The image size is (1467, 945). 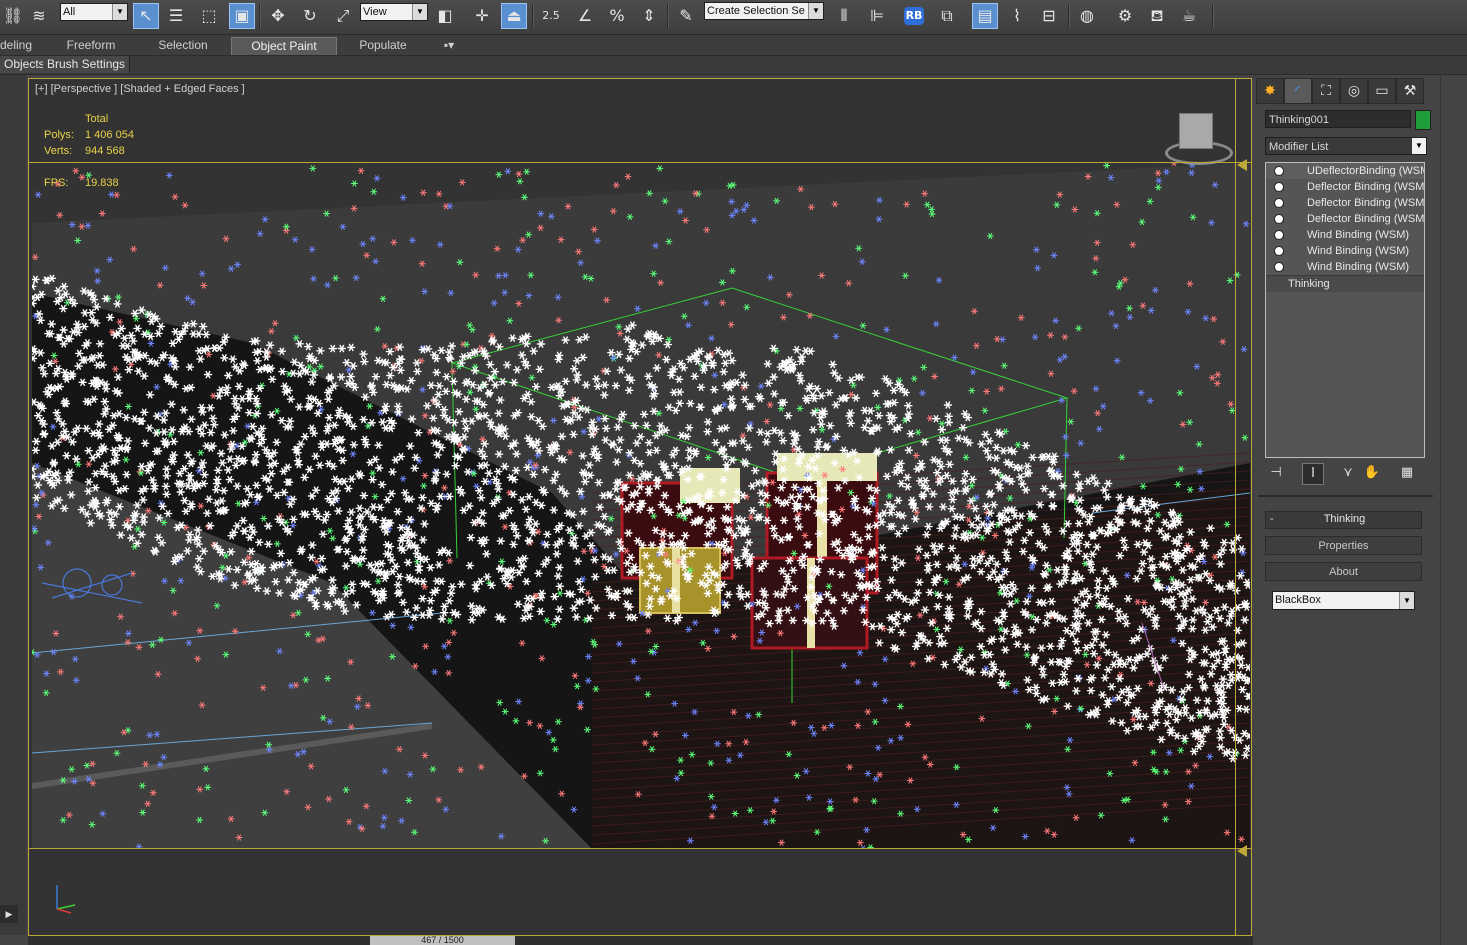 What do you see at coordinates (1326, 91) in the screenshot?
I see `hierarchy-panel-icon: ⛶` at bounding box center [1326, 91].